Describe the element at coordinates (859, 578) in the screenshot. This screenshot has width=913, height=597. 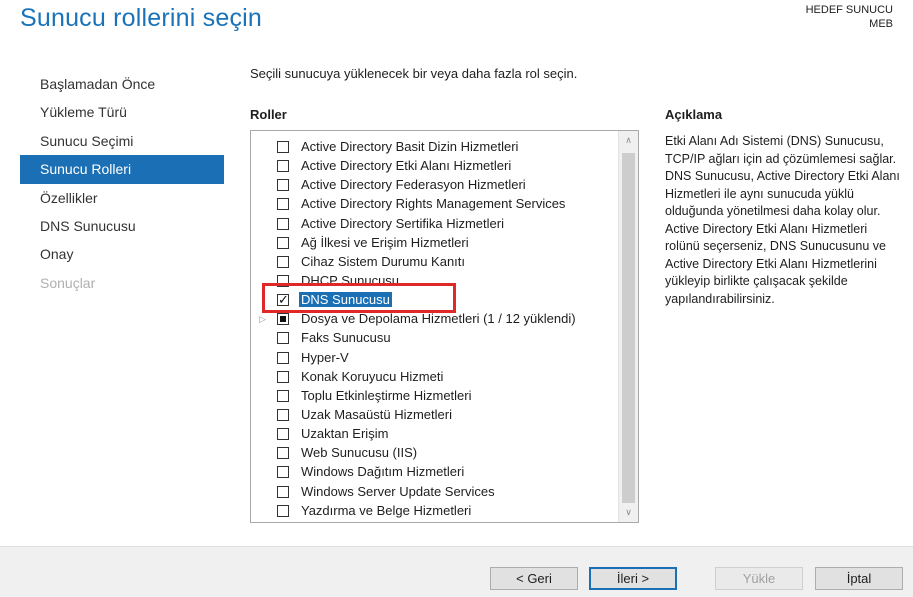
I see `cancel-button: İptal` at that location.